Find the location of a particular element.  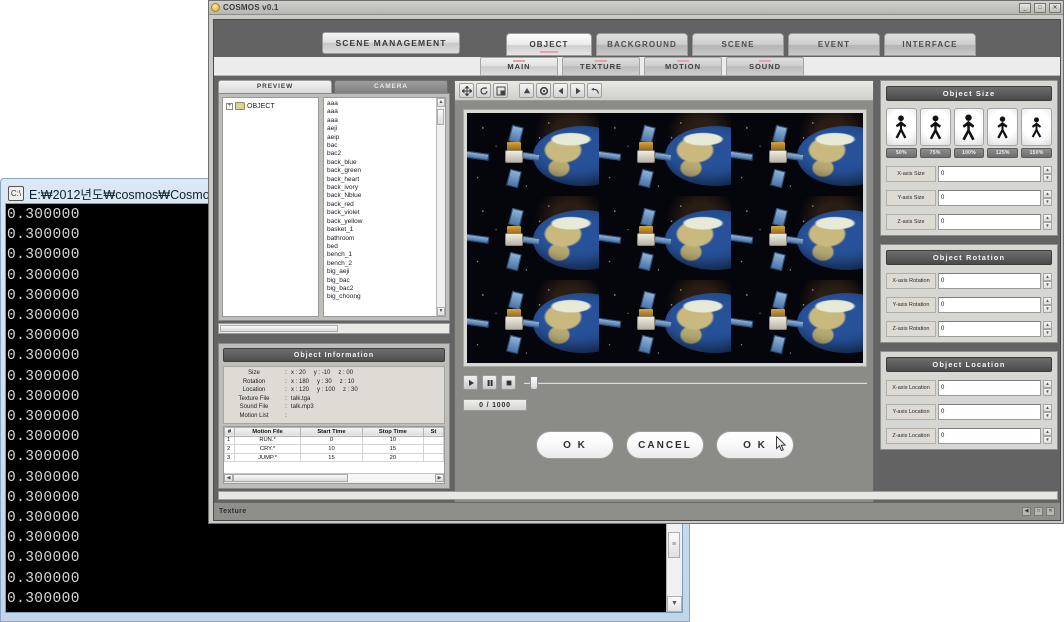

tree-row-object: + OBJECT is located at coordinates (270, 106).